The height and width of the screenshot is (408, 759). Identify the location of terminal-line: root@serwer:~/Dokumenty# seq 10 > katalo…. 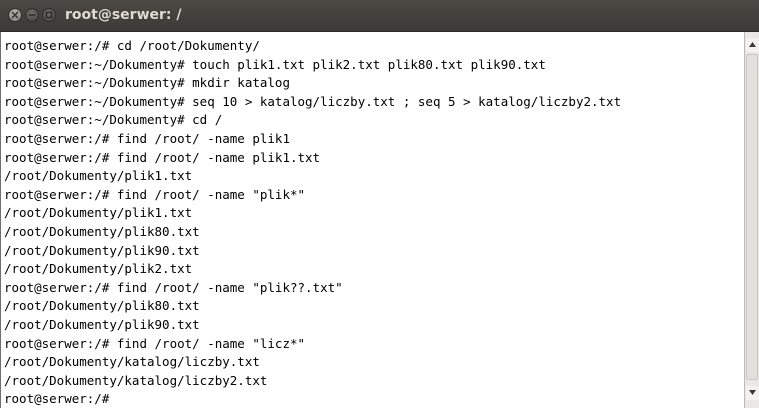
(313, 101).